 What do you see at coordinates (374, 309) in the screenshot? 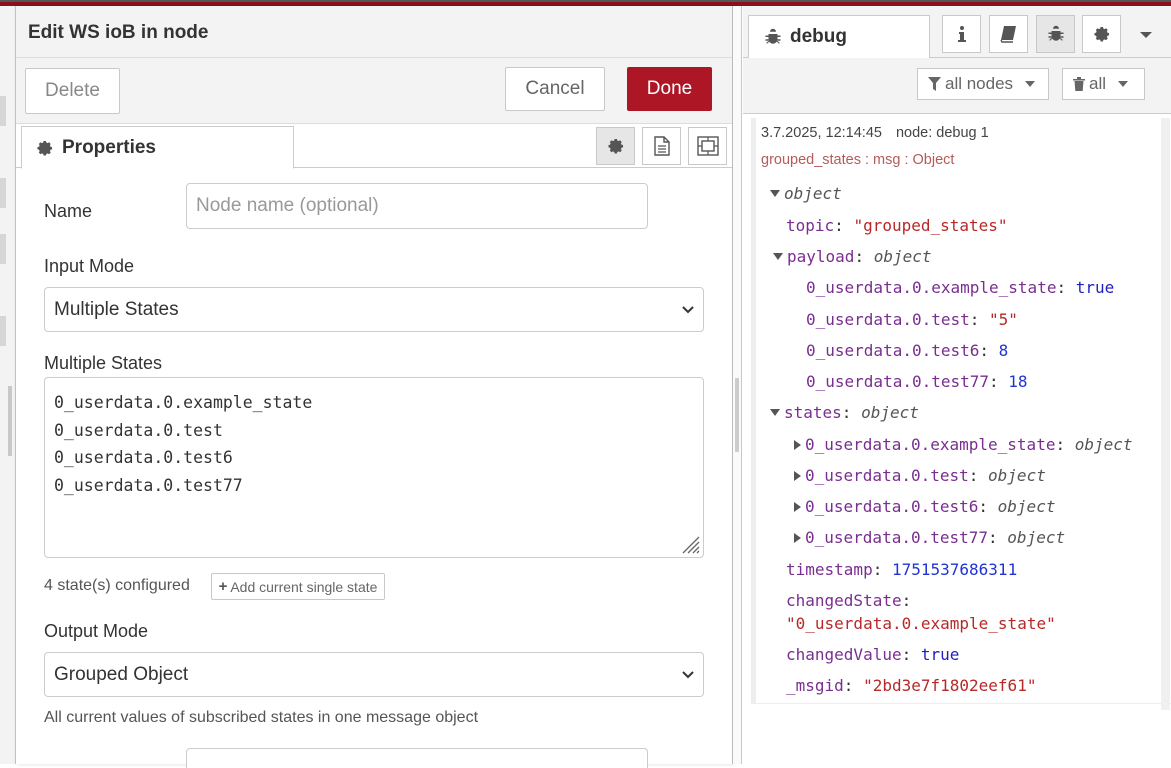
I see `input-mode-select: Multiple States` at bounding box center [374, 309].